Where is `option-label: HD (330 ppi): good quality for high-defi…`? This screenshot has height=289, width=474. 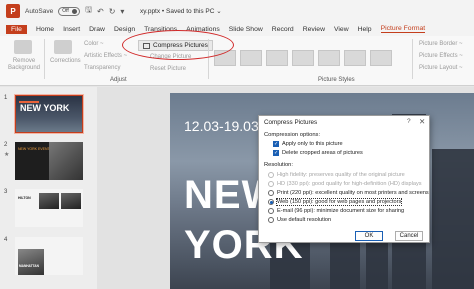
option-label: HD (330 ppi): good quality for high-defi… is located at coordinates (349, 184).